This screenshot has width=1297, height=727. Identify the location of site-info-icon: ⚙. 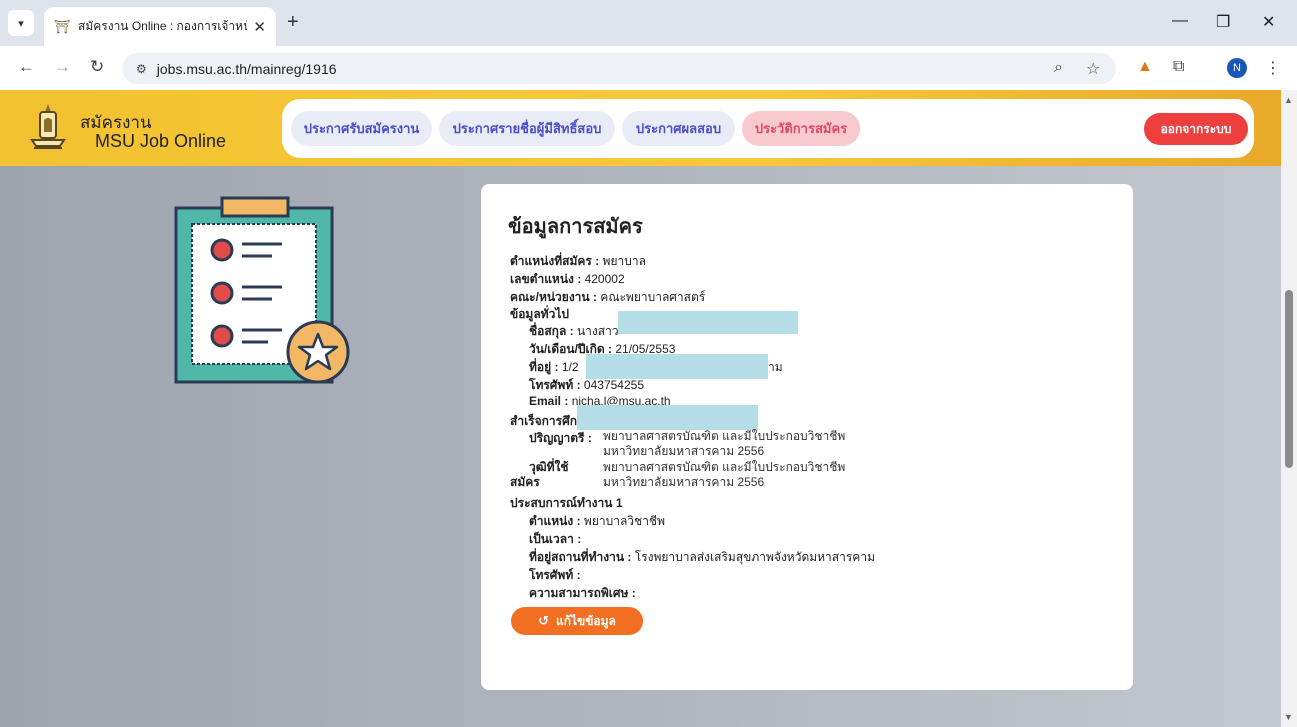
(141, 69).